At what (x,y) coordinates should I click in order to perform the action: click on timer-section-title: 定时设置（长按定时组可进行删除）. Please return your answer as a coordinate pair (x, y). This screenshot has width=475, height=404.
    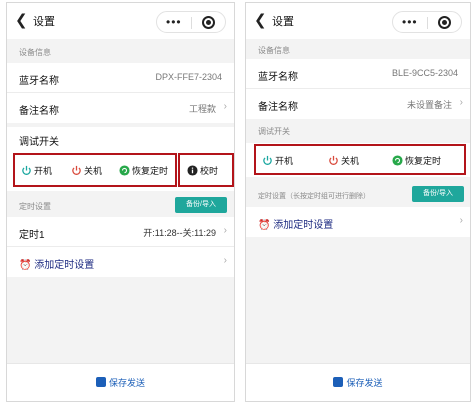
    Looking at the image, I should click on (314, 196).